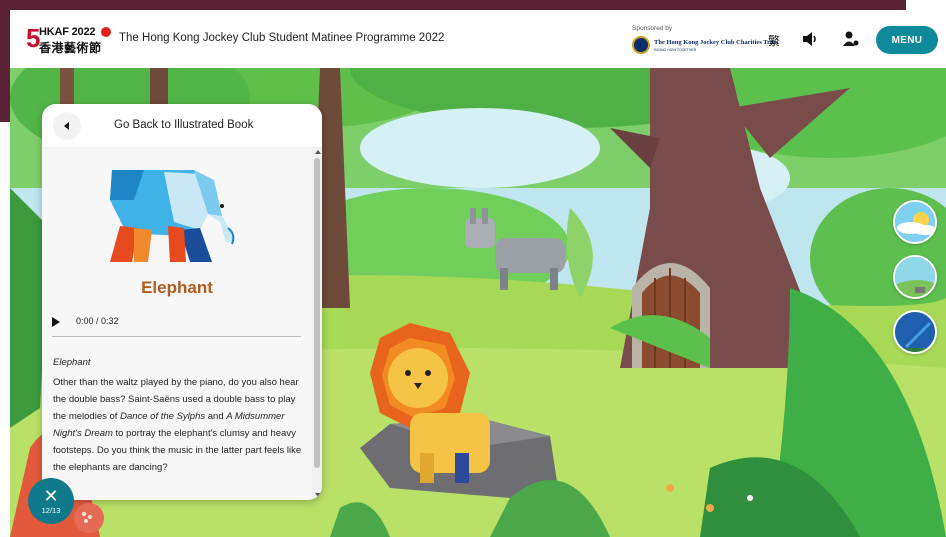 Image resolution: width=946 pixels, height=537 pixels. I want to click on user-button, so click(851, 39).